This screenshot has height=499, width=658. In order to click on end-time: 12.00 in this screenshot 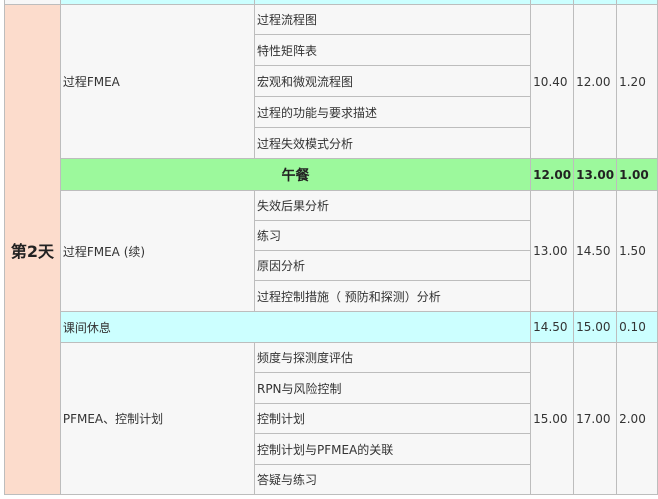, I will do `click(595, 81)`.